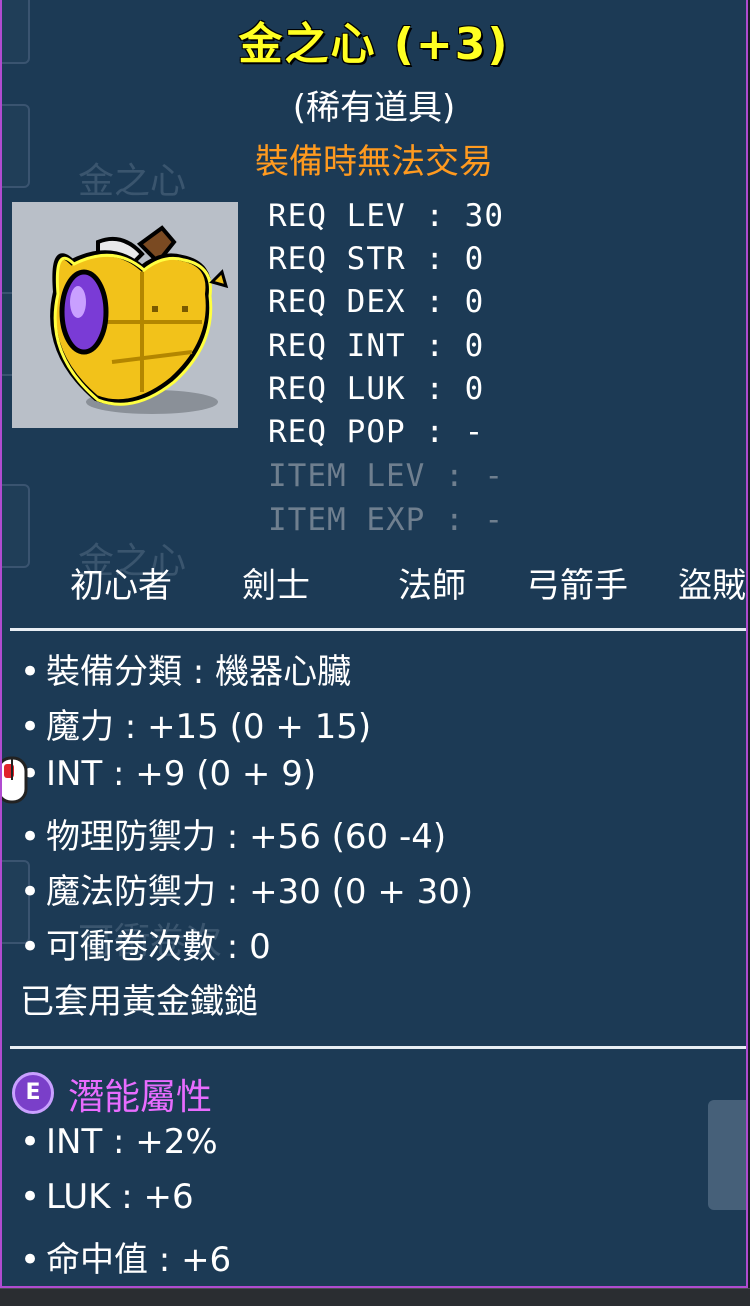 The width and height of the screenshot is (750, 1306). I want to click on req-str: REQ STR : 0, so click(376, 259).